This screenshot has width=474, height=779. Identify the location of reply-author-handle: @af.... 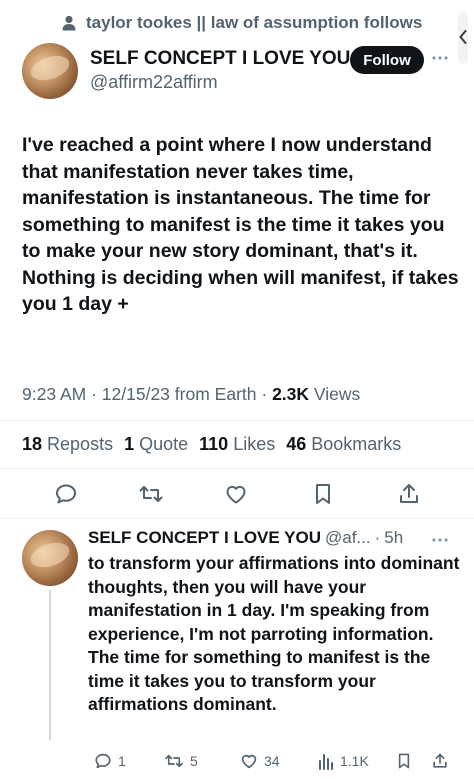
(348, 538).